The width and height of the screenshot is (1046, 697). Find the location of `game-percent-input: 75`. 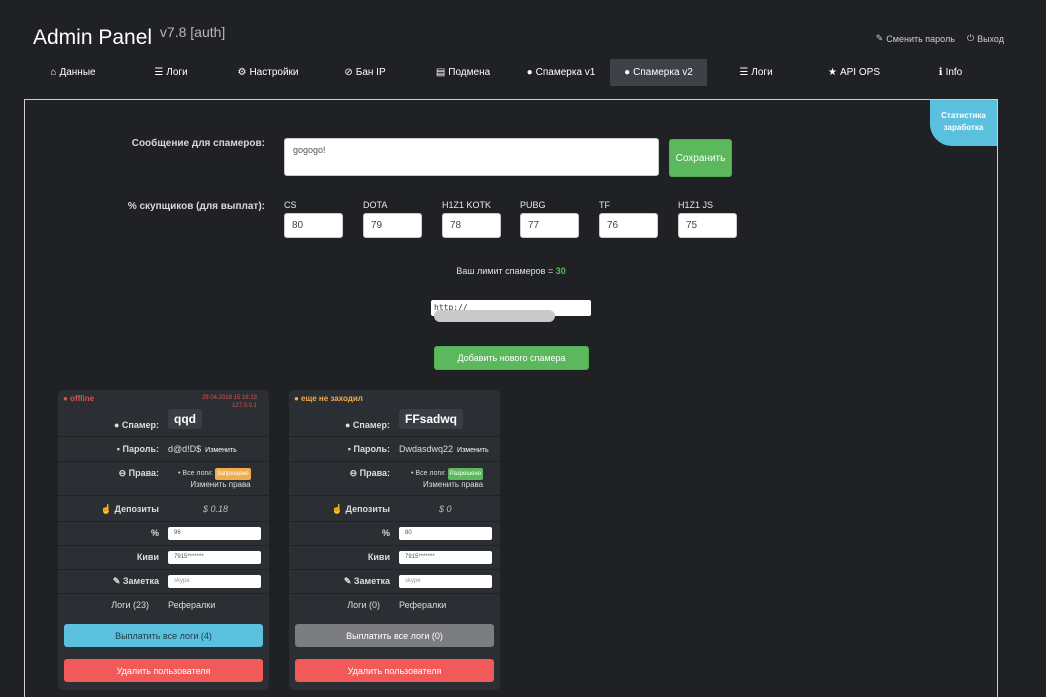

game-percent-input: 75 is located at coordinates (707, 225).